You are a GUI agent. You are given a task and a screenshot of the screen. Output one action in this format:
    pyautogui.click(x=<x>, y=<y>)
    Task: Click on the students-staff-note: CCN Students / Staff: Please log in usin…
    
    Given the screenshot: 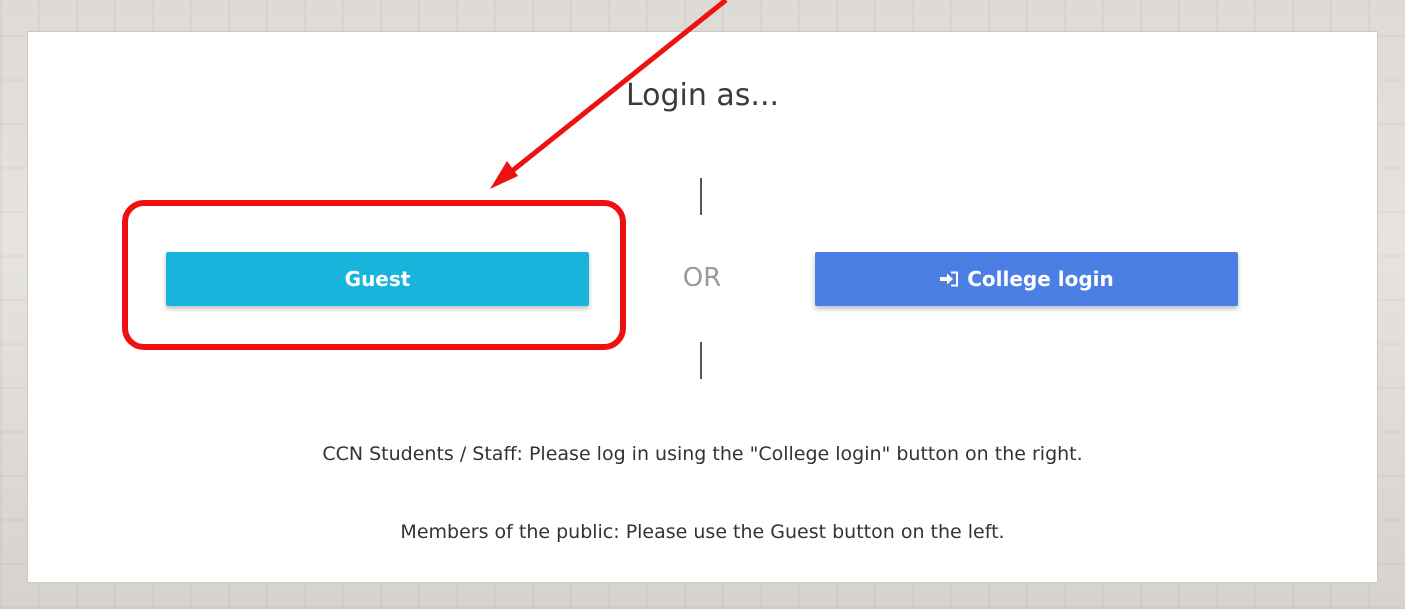 What is the action you would take?
    pyautogui.click(x=702, y=454)
    